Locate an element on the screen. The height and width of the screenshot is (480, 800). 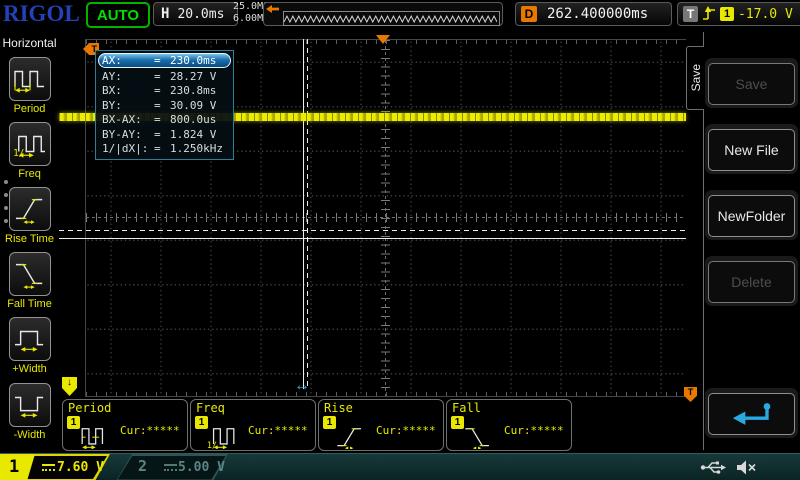
softkey-save: Save is located at coordinates (751, 83).